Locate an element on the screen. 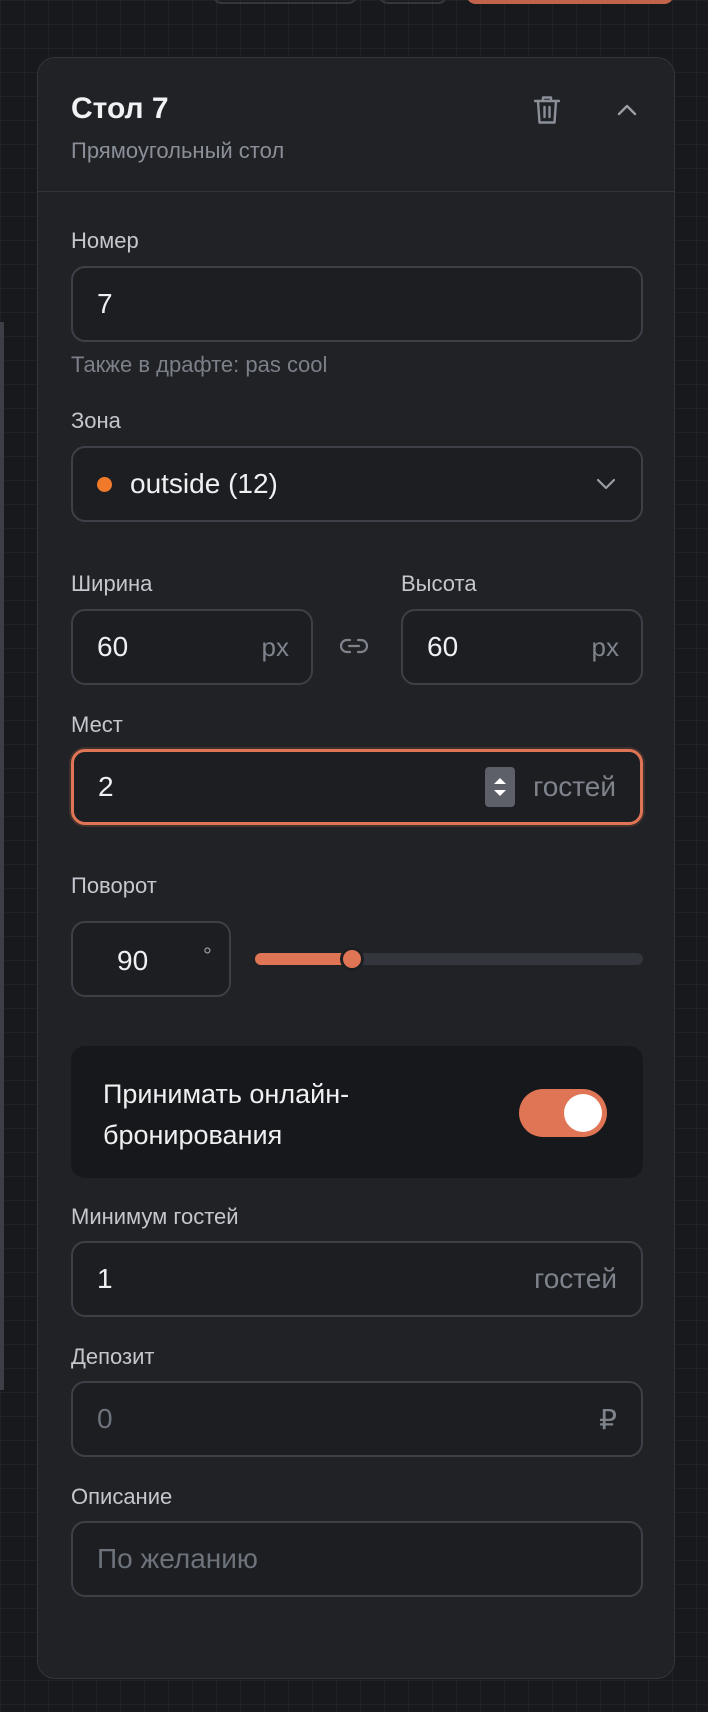  zone-value: outside (12) is located at coordinates (204, 483).